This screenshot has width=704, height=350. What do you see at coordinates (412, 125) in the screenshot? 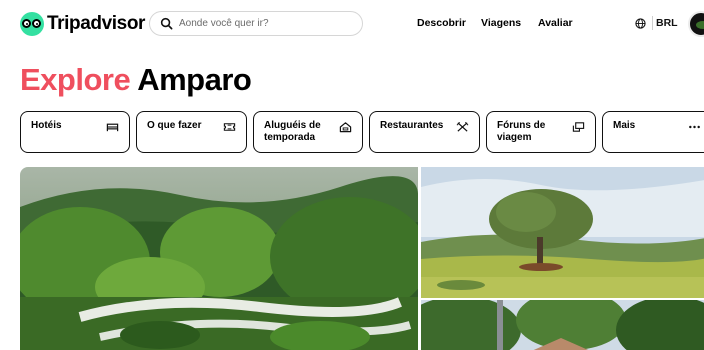
I see `category-label: Restaurantes` at bounding box center [412, 125].